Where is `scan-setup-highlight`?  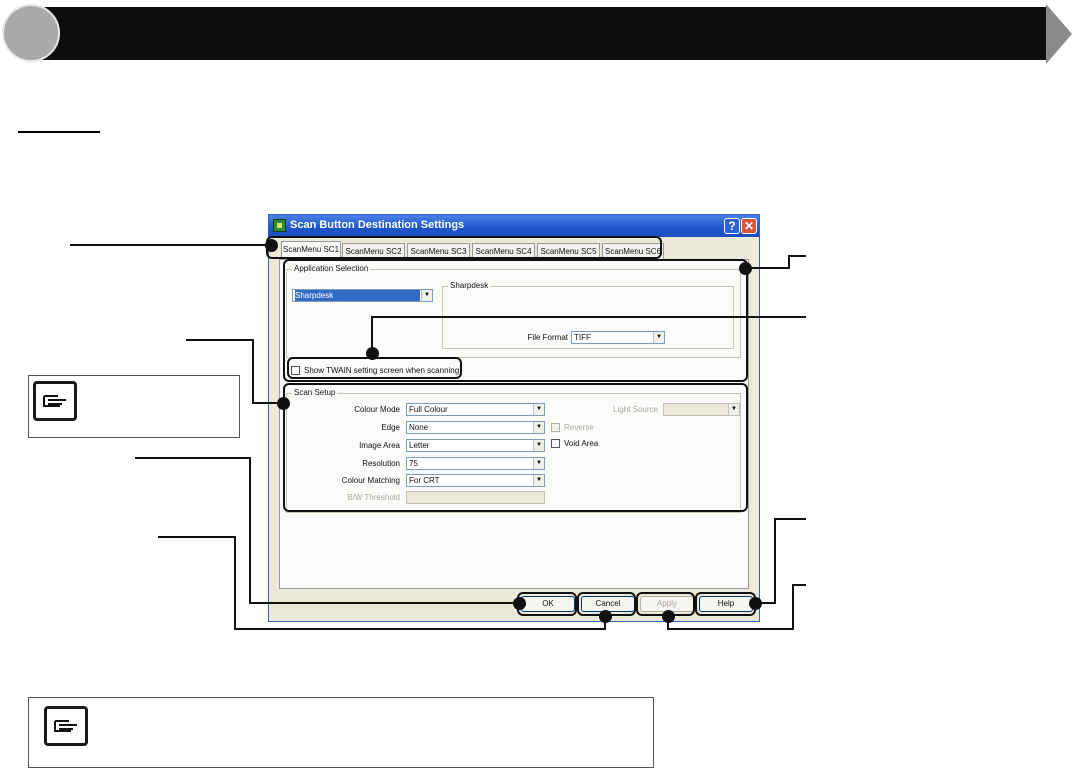
scan-setup-highlight is located at coordinates (515, 447).